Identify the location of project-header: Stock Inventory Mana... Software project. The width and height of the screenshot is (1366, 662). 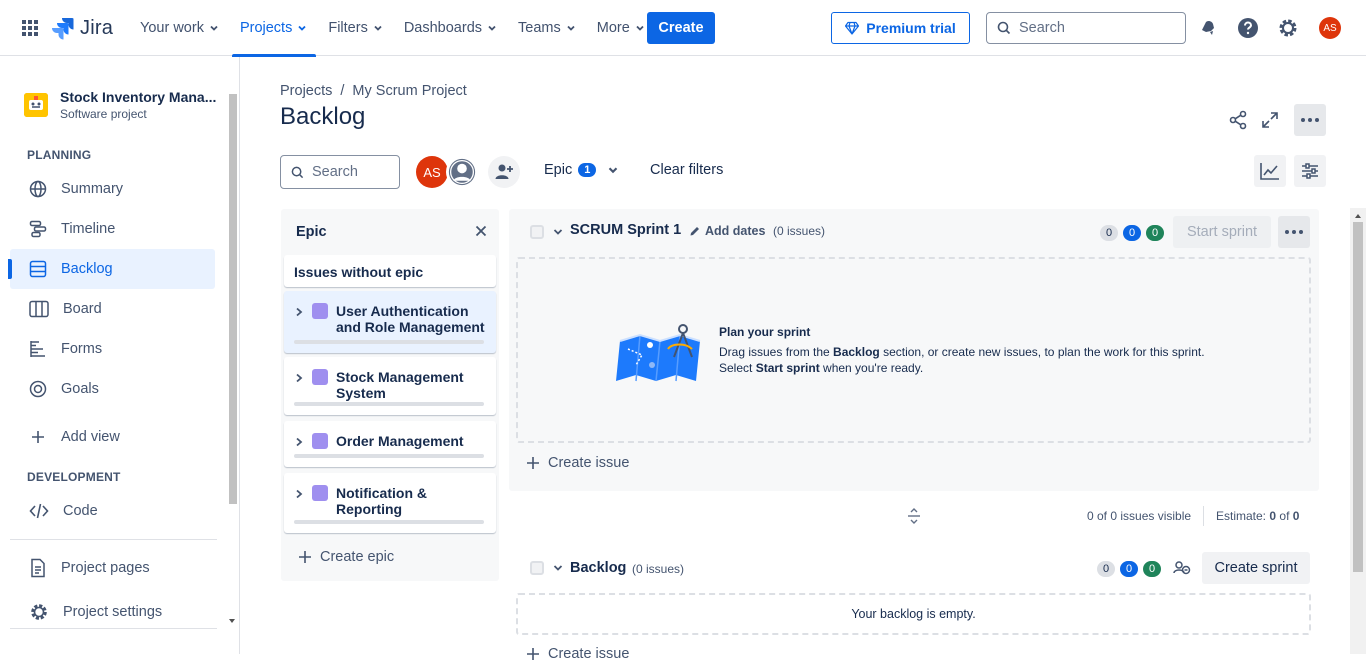
(120, 105).